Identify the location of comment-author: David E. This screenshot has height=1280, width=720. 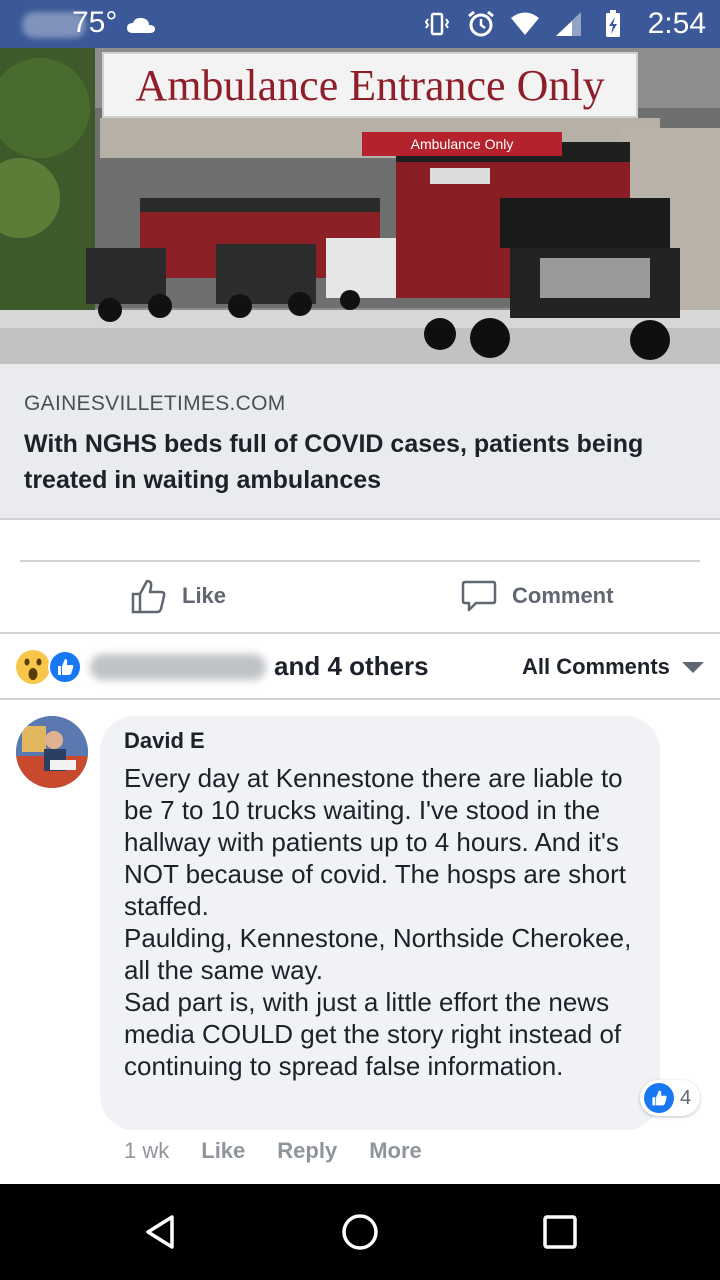
(380, 741).